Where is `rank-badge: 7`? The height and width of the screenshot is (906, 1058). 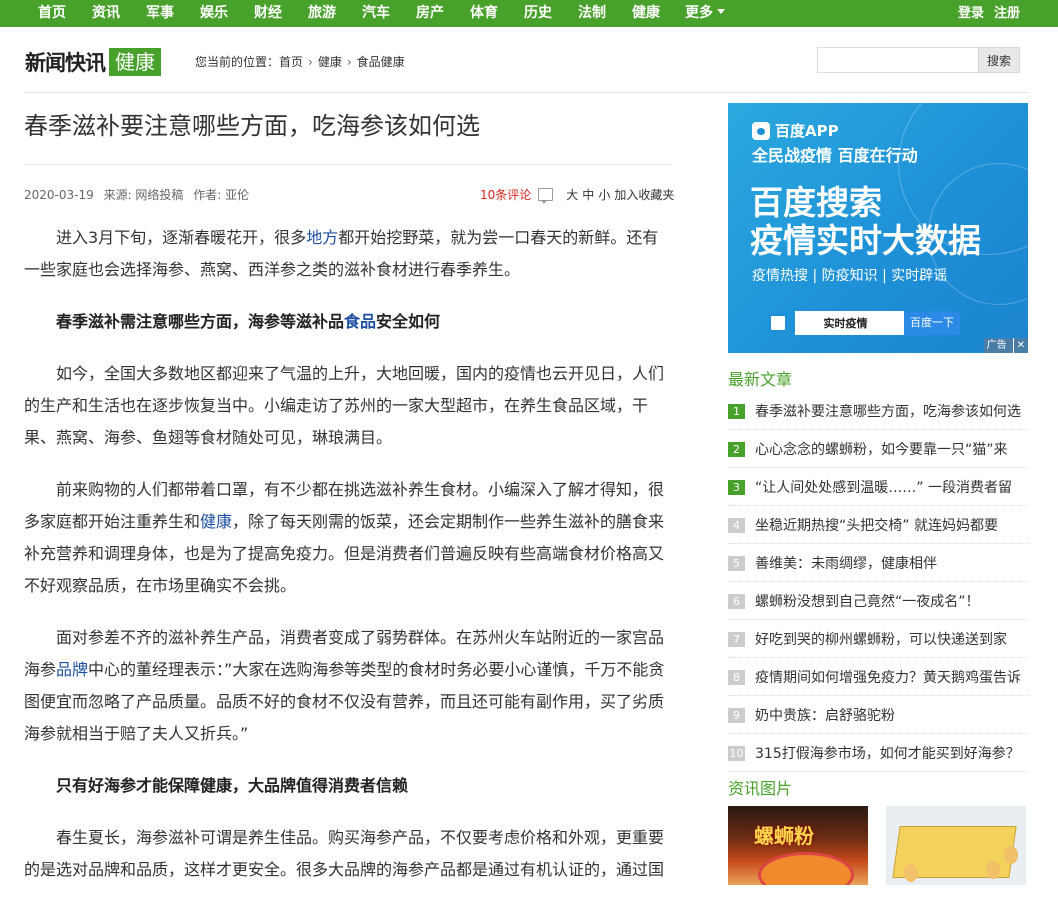 rank-badge: 7 is located at coordinates (736, 639).